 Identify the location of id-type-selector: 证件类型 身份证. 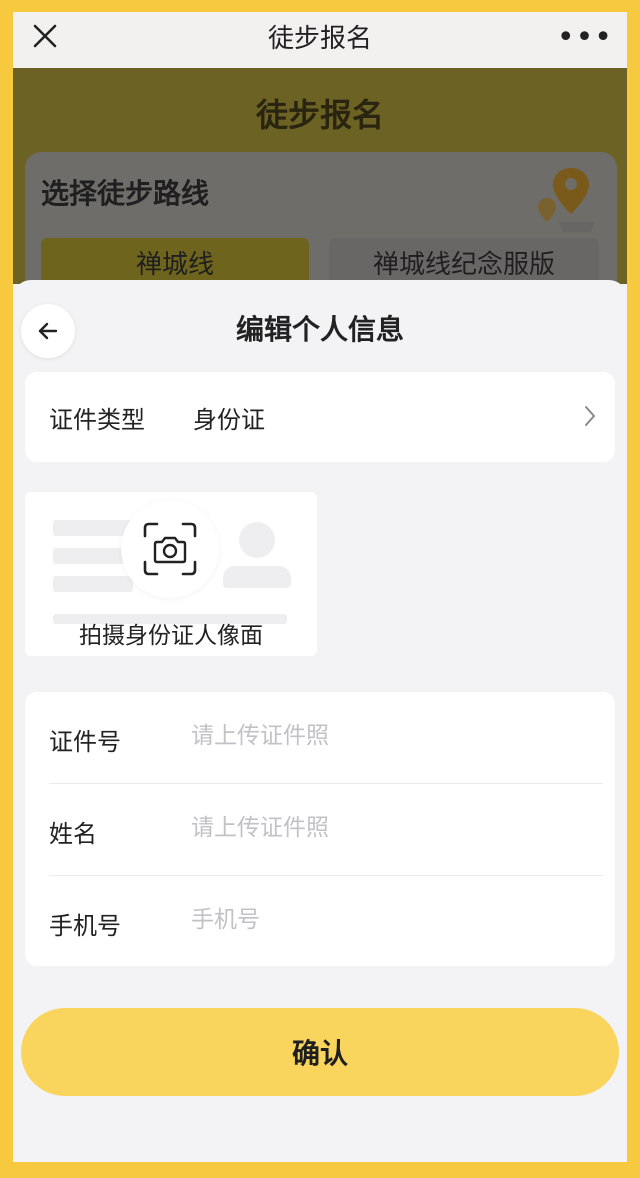
(320, 417).